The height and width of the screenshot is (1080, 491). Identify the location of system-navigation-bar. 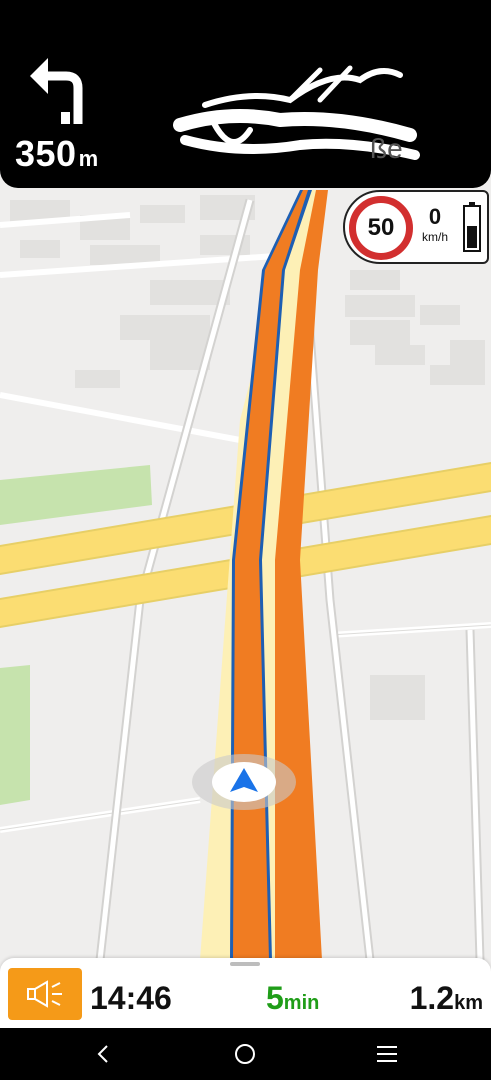
(245, 1054).